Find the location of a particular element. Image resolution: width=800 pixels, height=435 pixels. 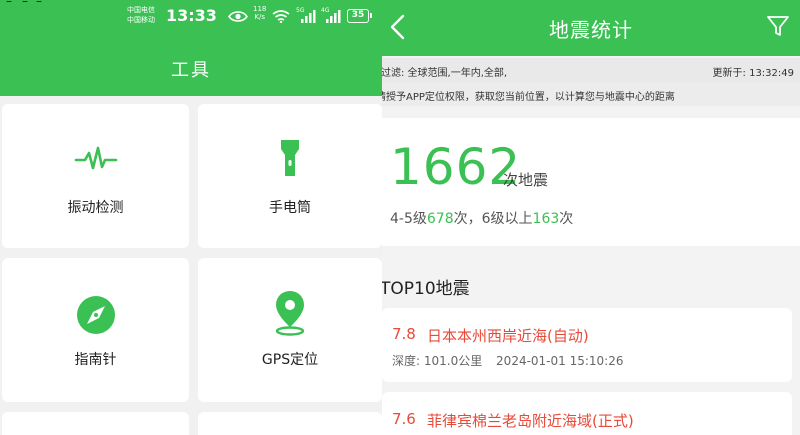

speed-unit: K/s is located at coordinates (259, 17).